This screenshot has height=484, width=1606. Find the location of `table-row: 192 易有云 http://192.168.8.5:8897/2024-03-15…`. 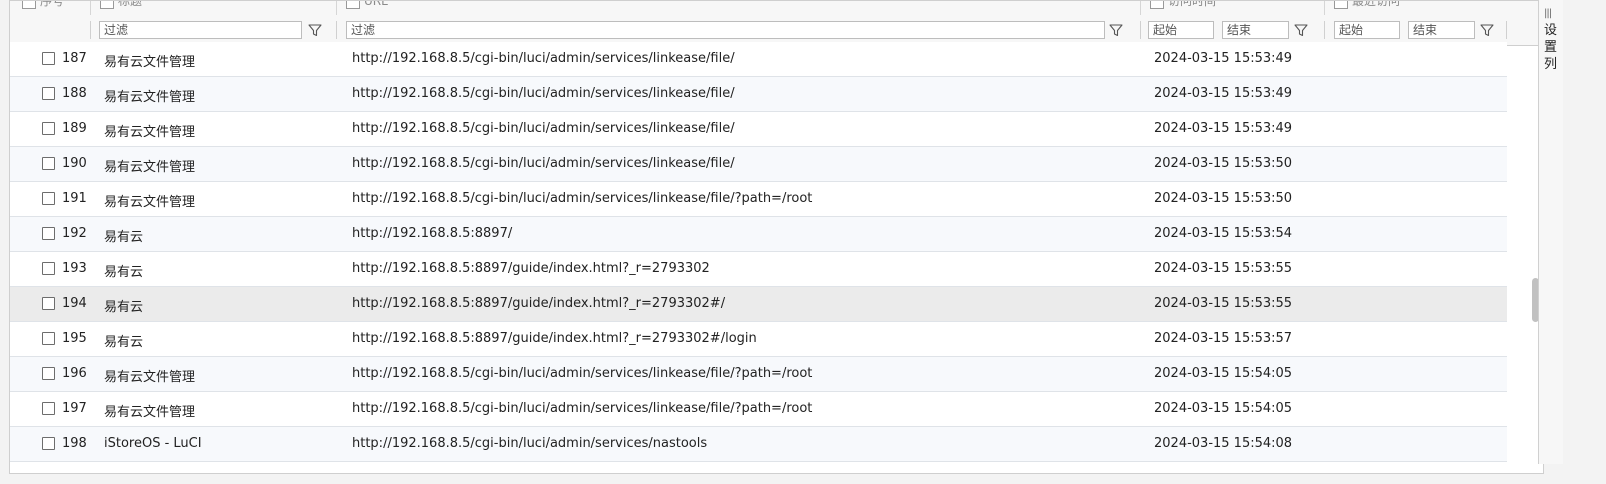

table-row: 192 易有云 http://192.168.8.5:8897/2024-03-15… is located at coordinates (758, 234).